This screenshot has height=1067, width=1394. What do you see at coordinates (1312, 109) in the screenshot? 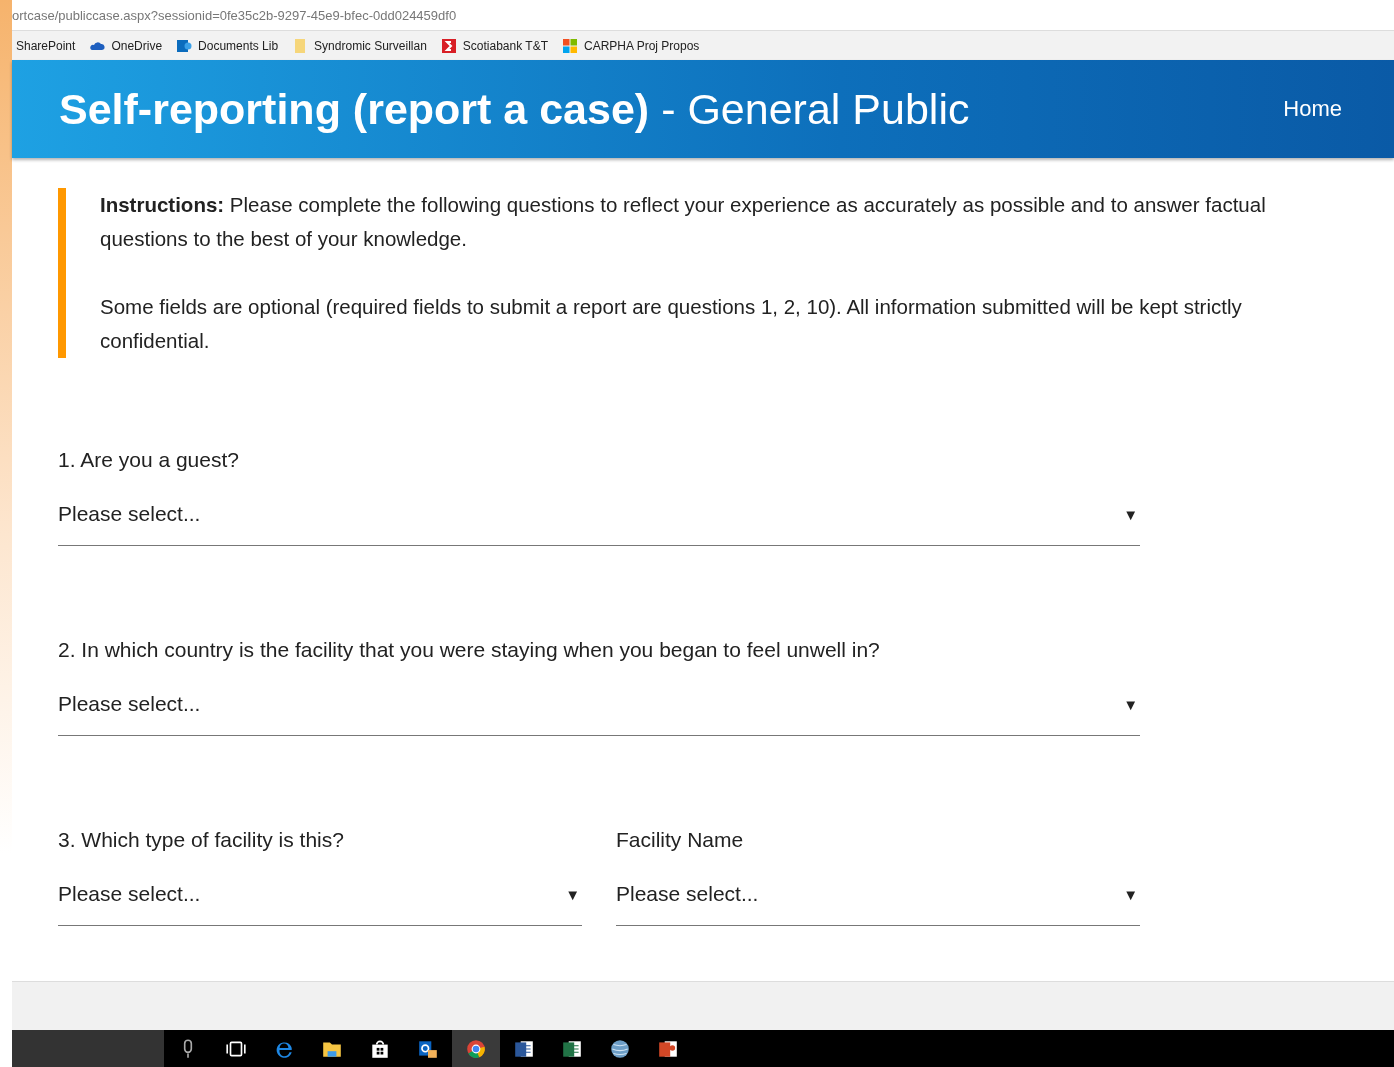
I see `home-link: Home` at bounding box center [1312, 109].